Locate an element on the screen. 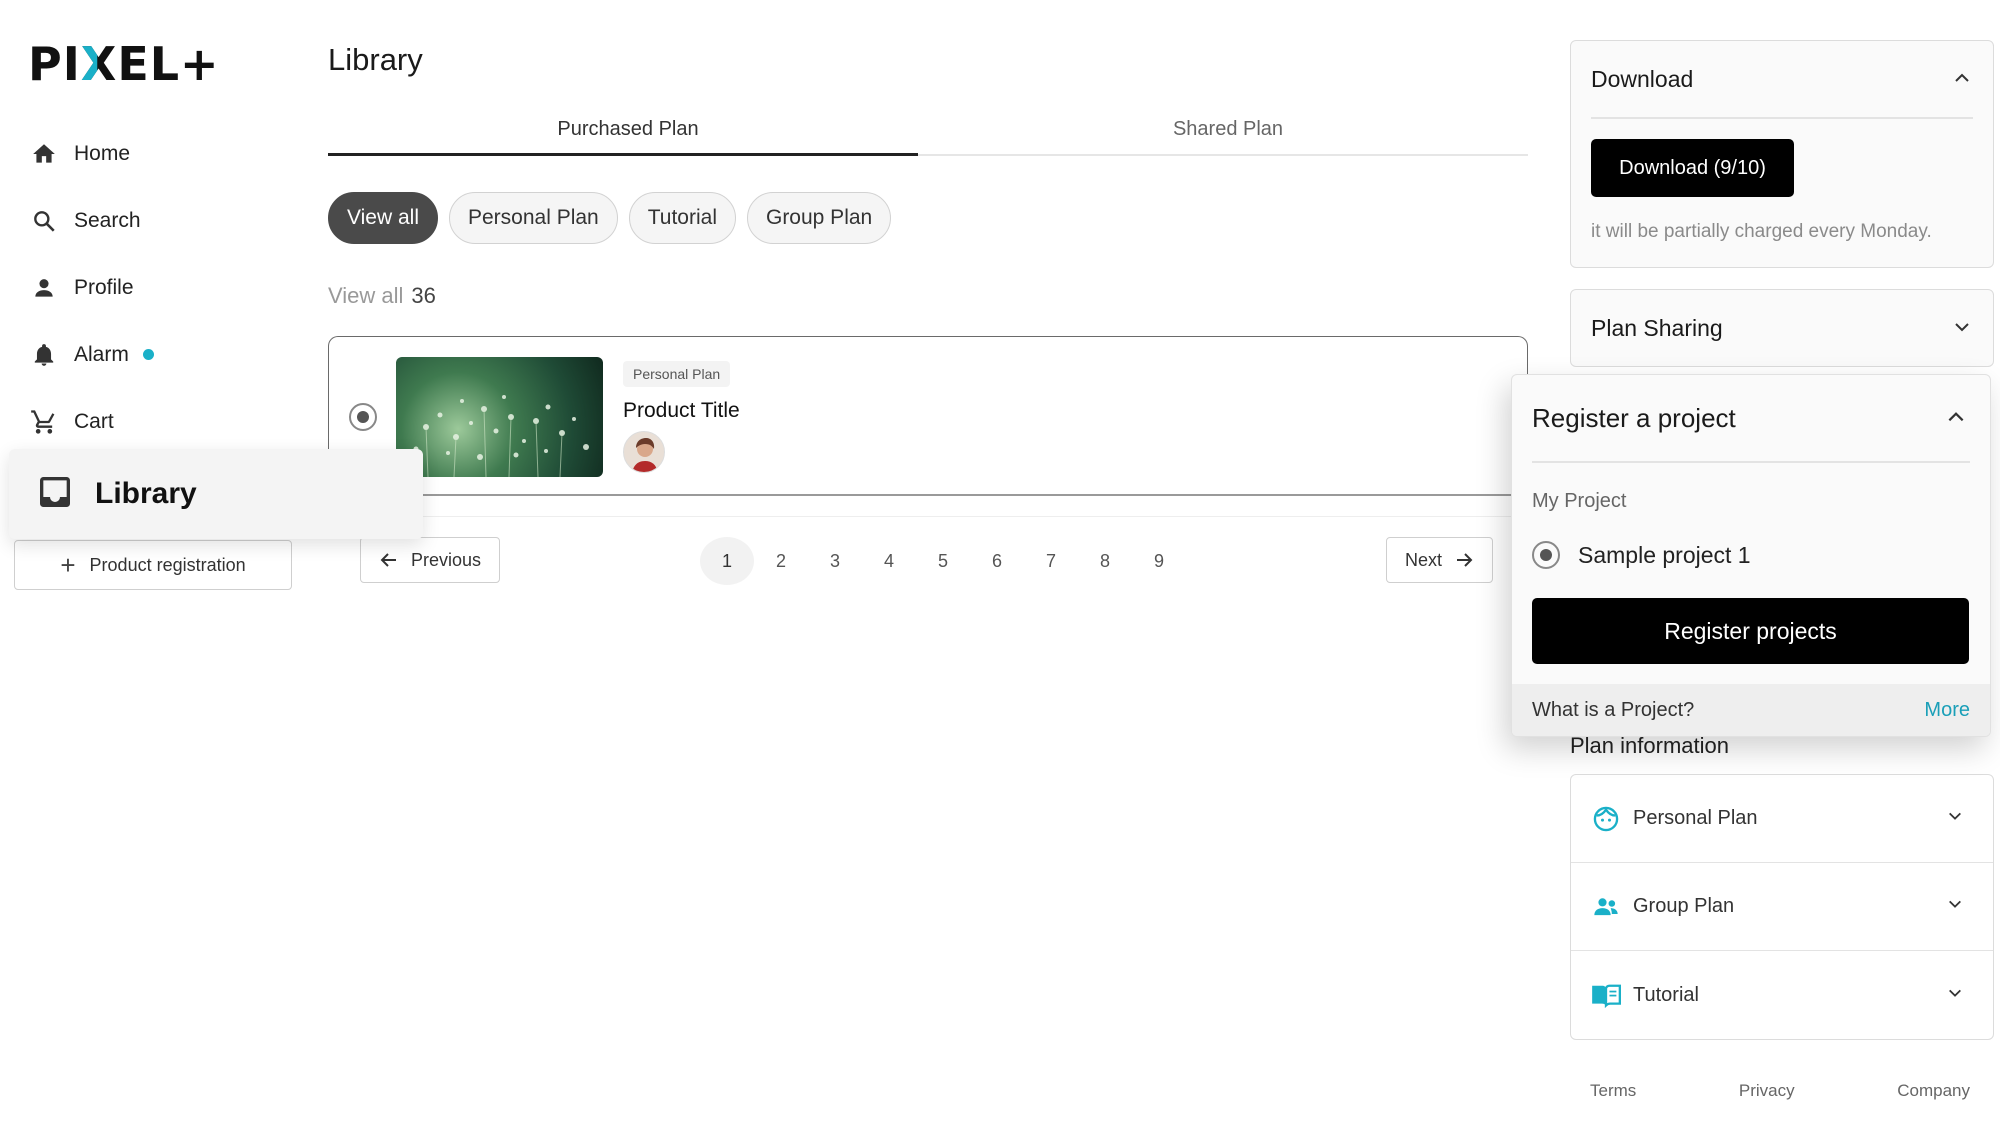 Image resolution: width=2000 pixels, height=1125 pixels. filter-chip-group-plan: Group Plan is located at coordinates (819, 218).